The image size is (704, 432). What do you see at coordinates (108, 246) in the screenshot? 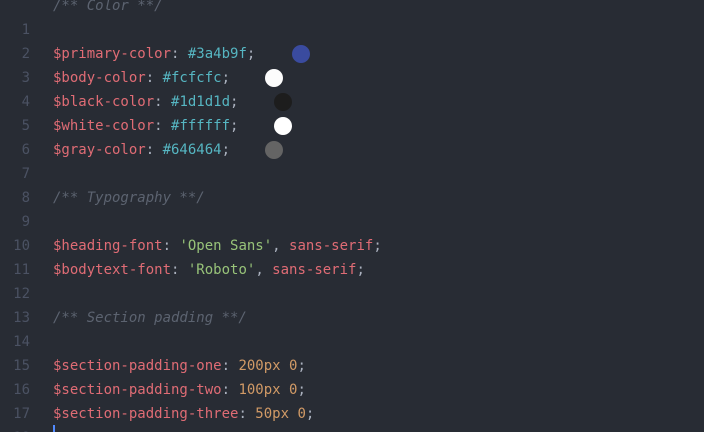
I see `variable-name: $heading-font` at bounding box center [108, 246].